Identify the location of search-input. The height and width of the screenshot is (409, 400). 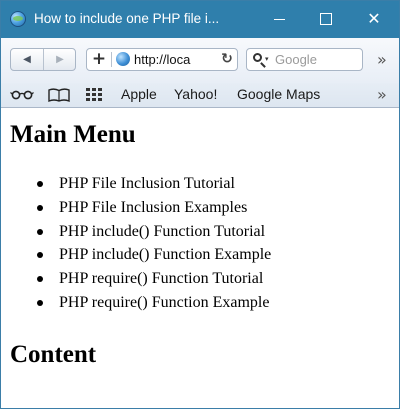
(317, 59).